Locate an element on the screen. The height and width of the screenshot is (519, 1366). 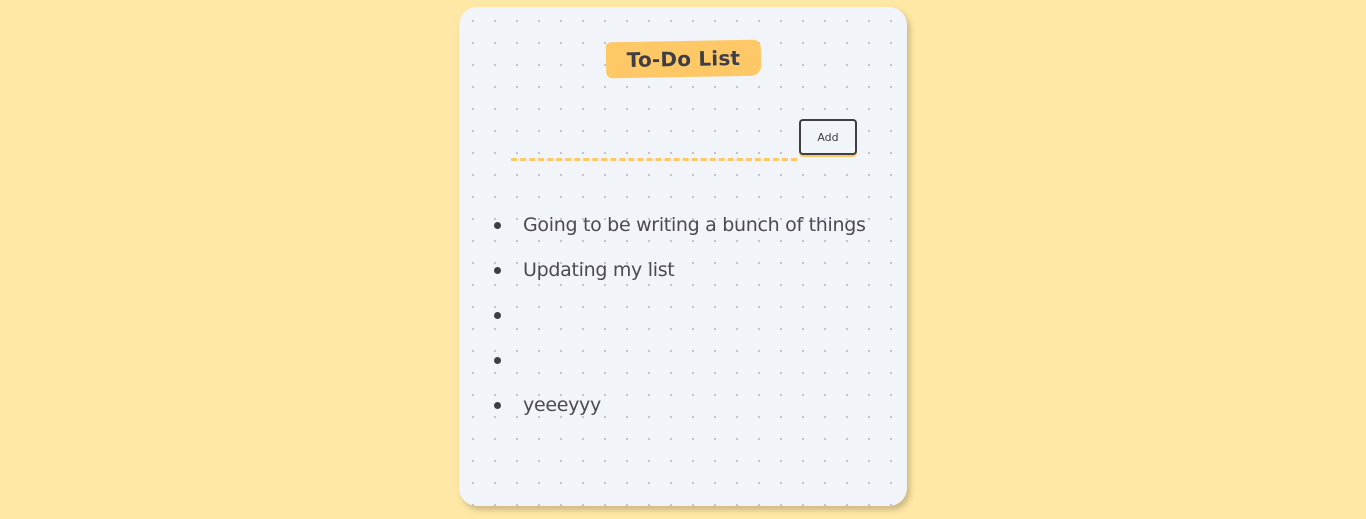
page-title: To-Do List is located at coordinates (683, 59).